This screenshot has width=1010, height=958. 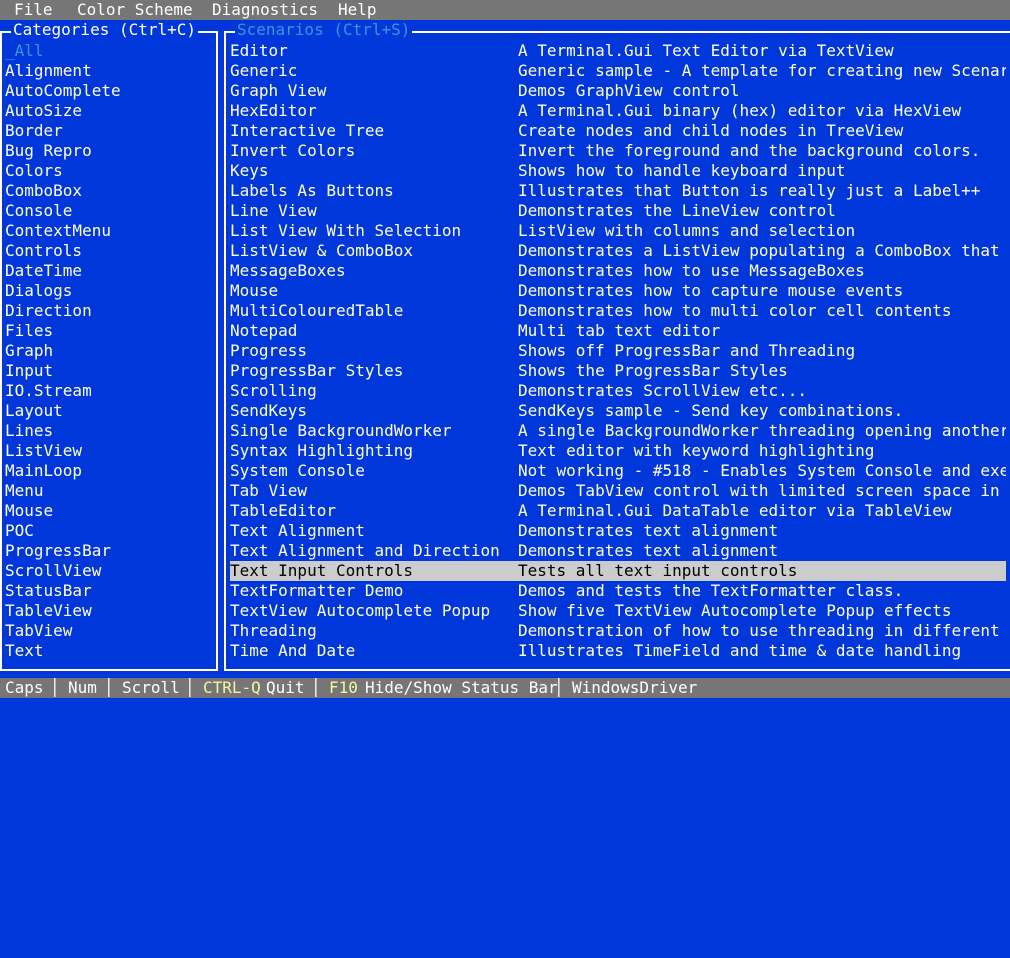 I want to click on scenario-description: Shows off ProgressBar and Threading, so click(x=687, y=350).